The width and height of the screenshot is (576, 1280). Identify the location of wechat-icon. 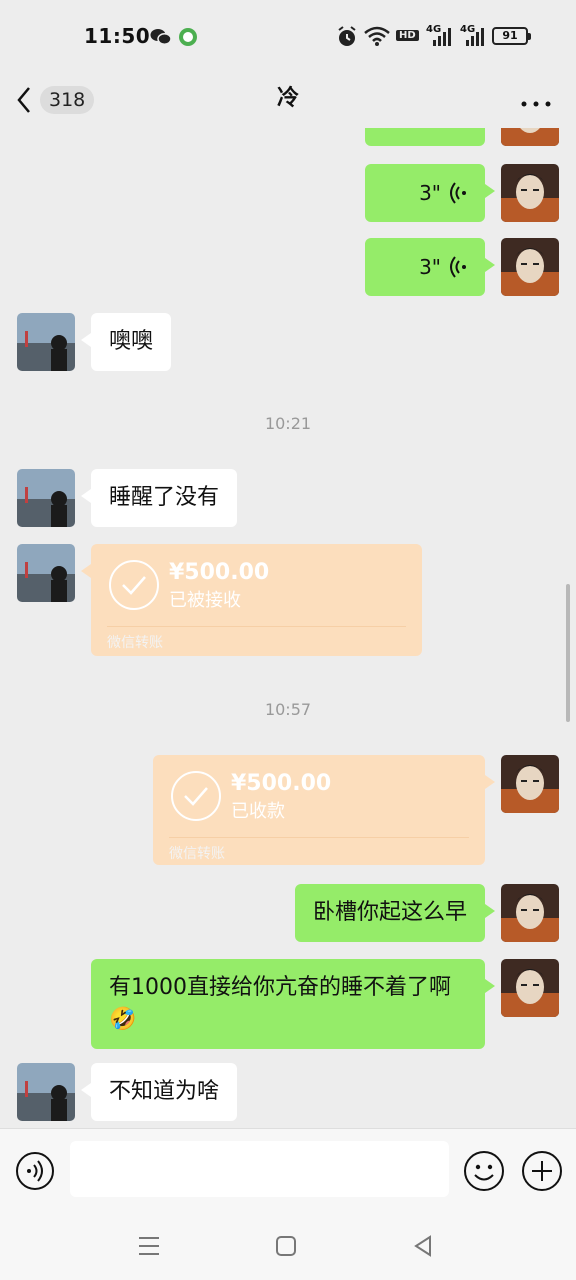
(161, 37).